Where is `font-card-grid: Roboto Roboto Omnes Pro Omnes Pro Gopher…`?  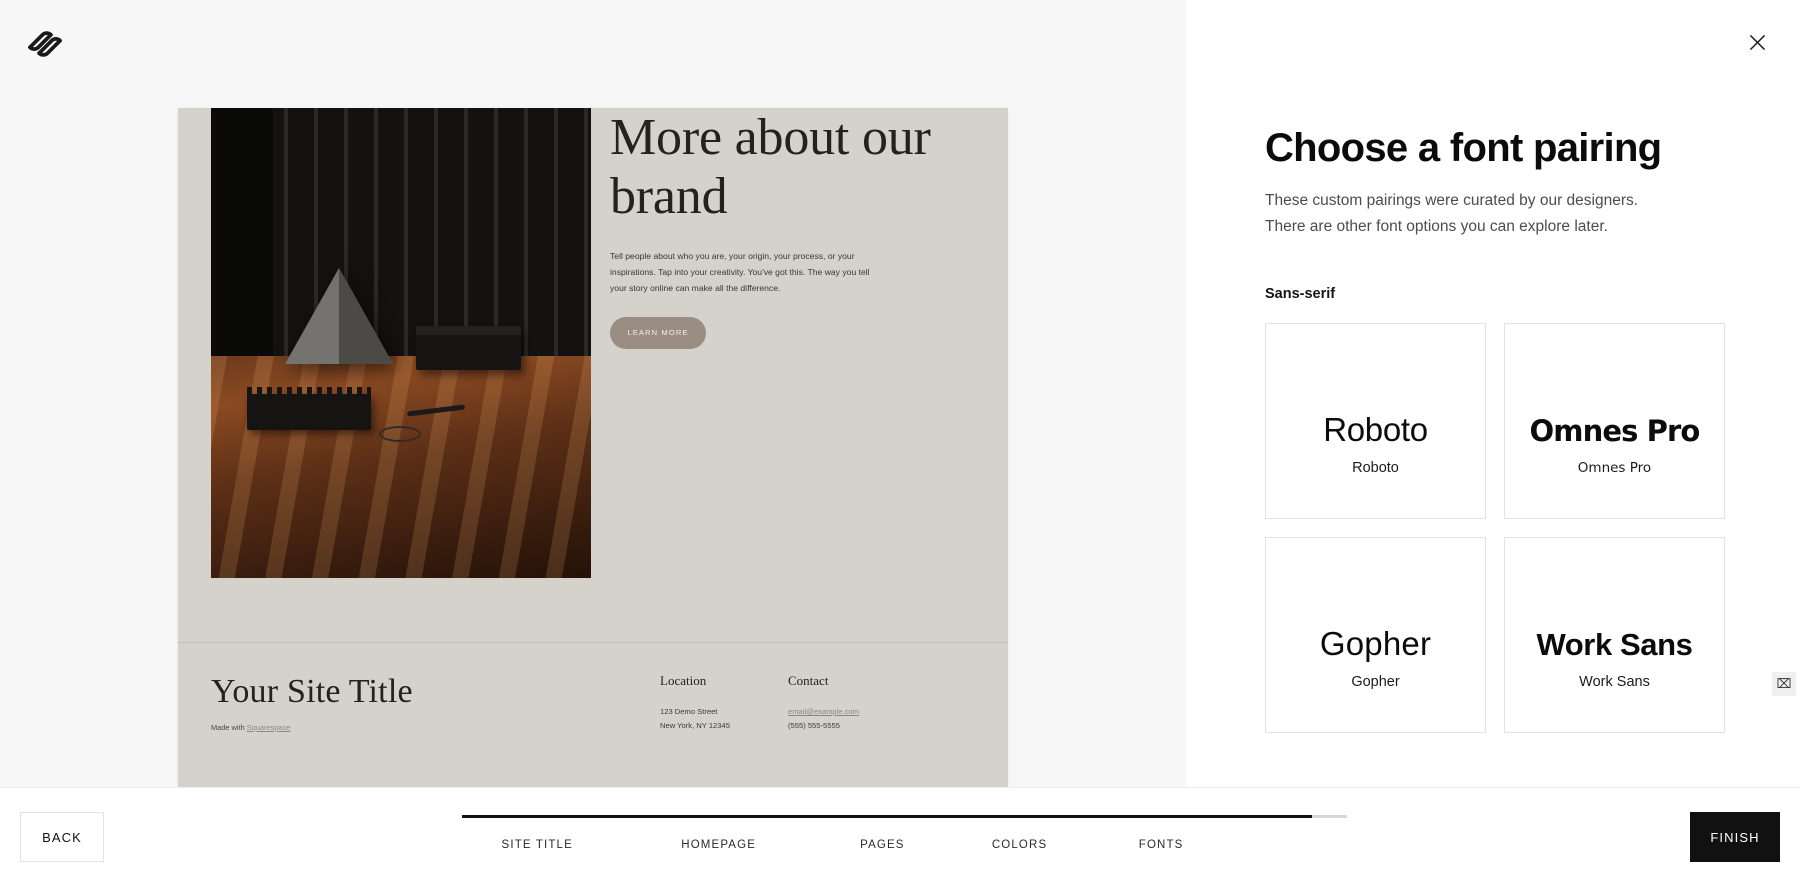
font-card-grid: Roboto Roboto Omnes Pro Omnes Pro Gopher… is located at coordinates (1500, 528).